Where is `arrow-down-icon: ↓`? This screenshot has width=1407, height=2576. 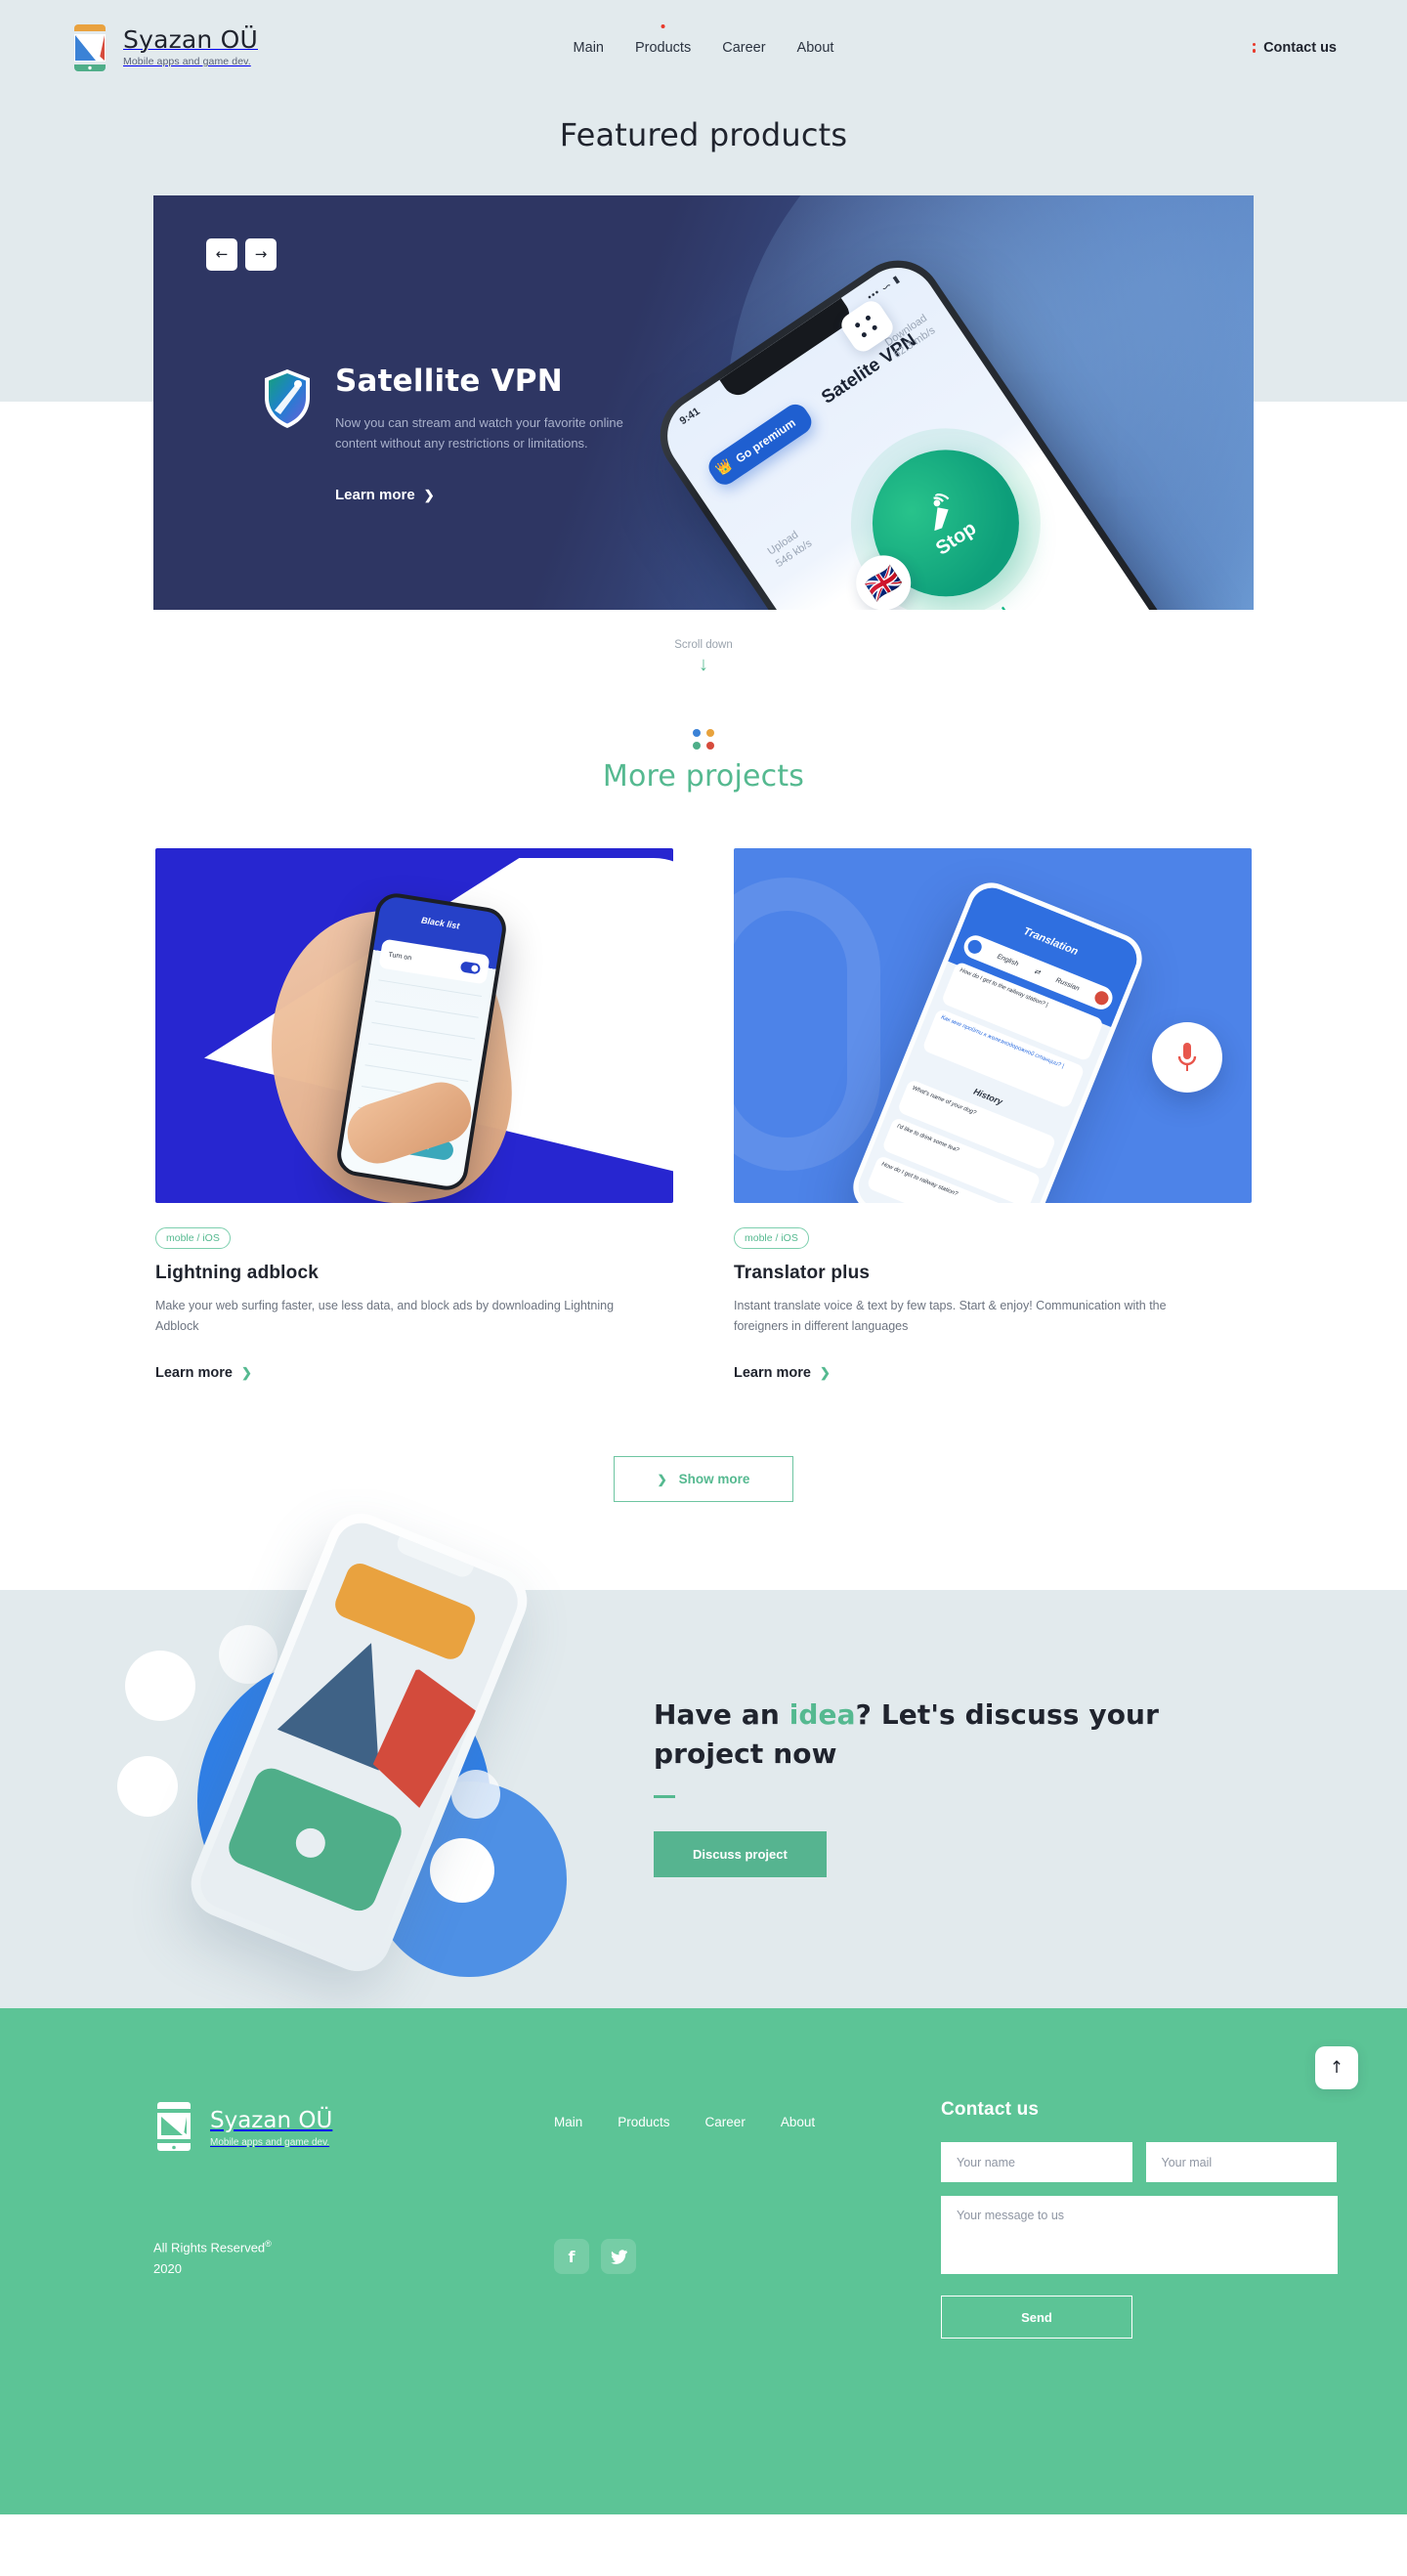
arrow-down-icon: ↓ is located at coordinates (703, 664).